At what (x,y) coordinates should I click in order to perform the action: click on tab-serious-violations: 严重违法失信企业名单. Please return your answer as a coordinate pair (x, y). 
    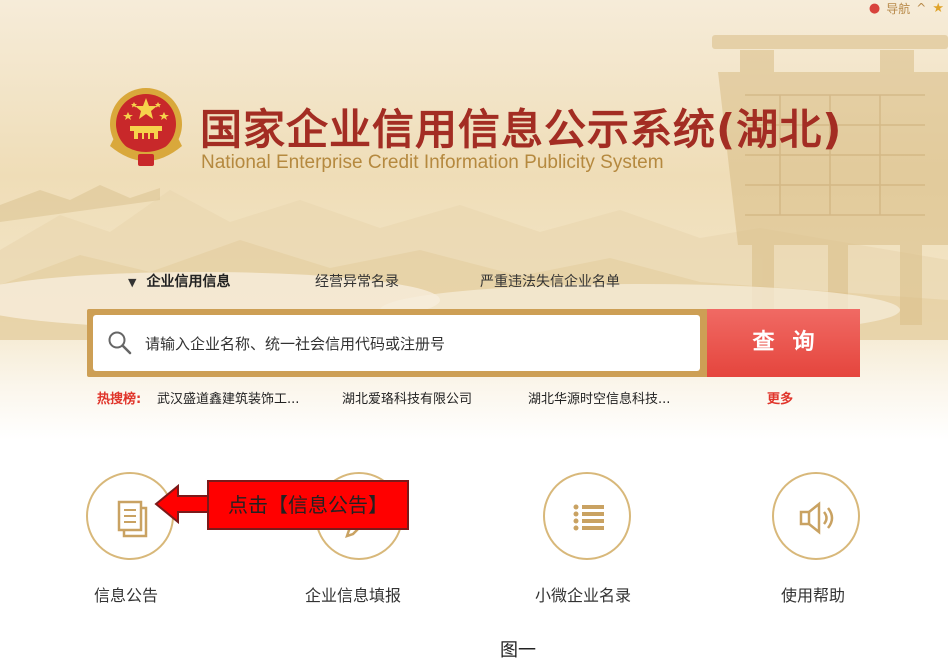
    Looking at the image, I should click on (550, 281).